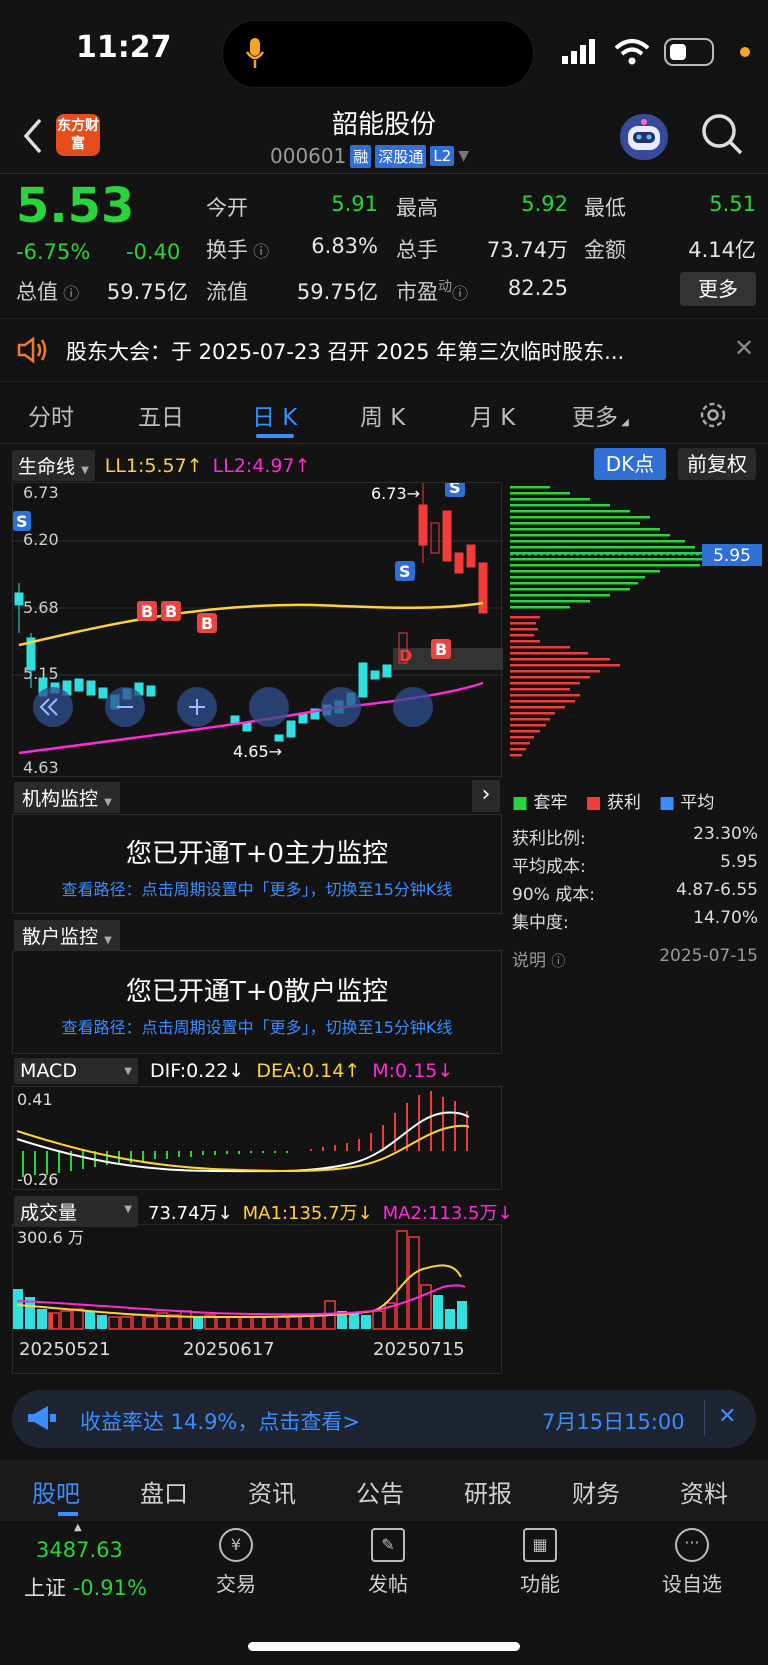 Image resolution: width=768 pixels, height=1665 pixels. I want to click on retail-monitor-select: 散户监控 ▼, so click(67, 935).